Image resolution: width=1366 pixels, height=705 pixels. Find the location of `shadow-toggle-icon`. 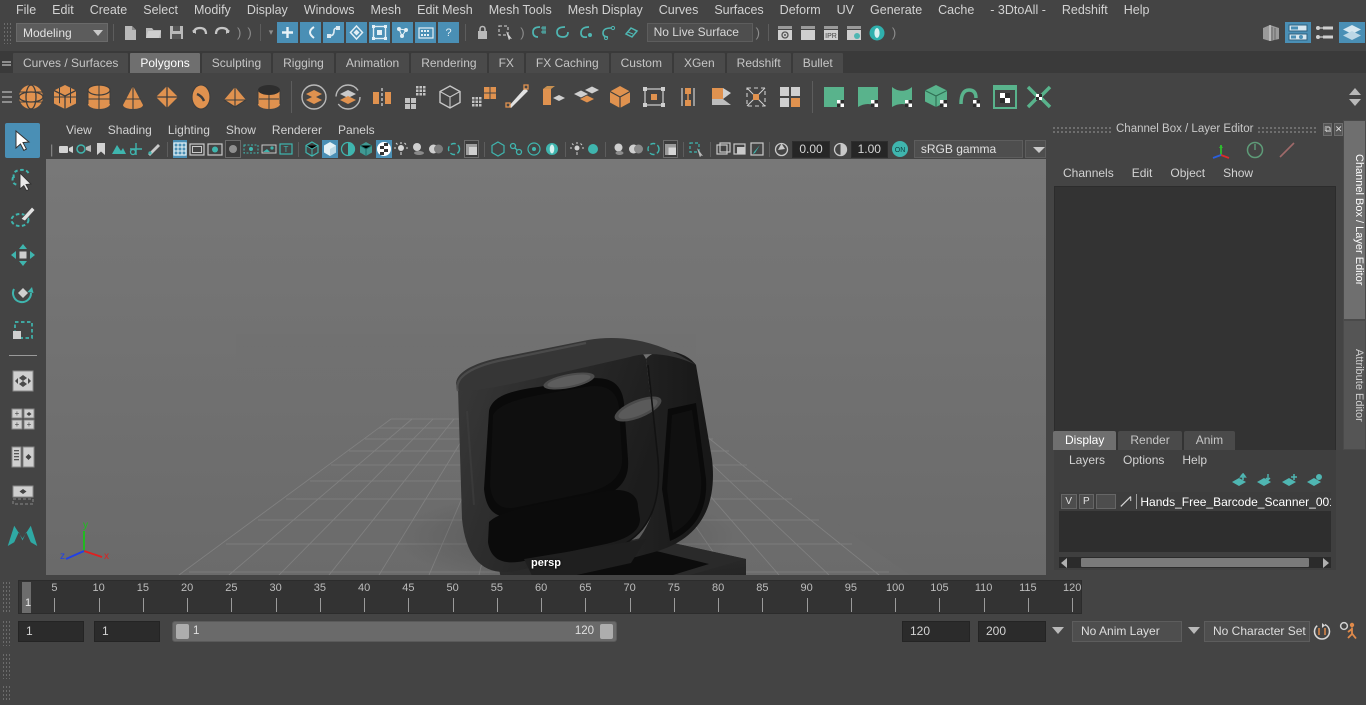

shadow-toggle-icon is located at coordinates (653, 149).